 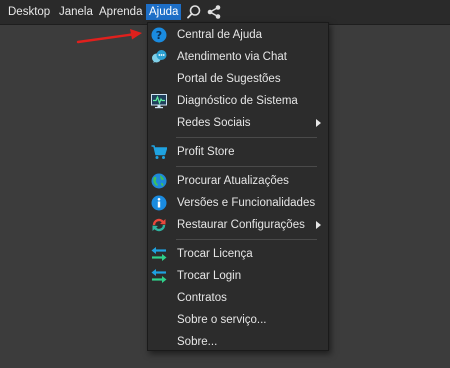 What do you see at coordinates (76, 12) in the screenshot?
I see `menu-janela: Janela` at bounding box center [76, 12].